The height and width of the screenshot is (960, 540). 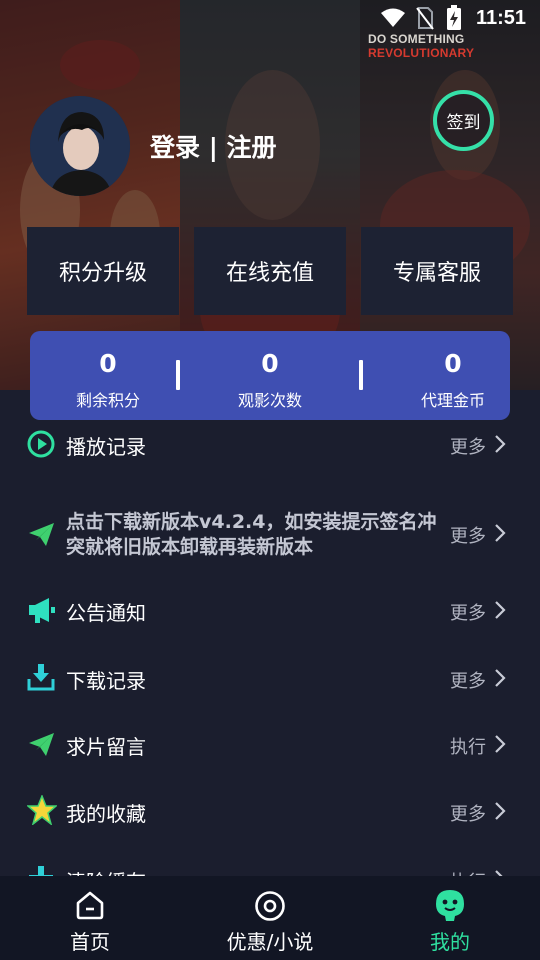 What do you see at coordinates (270, 271) in the screenshot?
I see `online-recharge-button: 在线充值` at bounding box center [270, 271].